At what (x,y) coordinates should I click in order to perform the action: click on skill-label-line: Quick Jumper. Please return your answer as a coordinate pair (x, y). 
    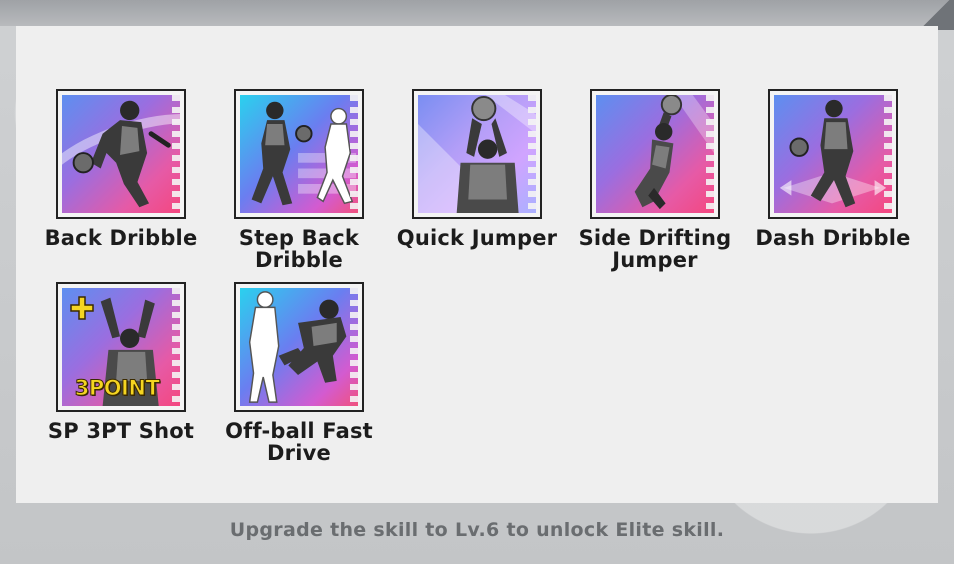
    Looking at the image, I should click on (477, 238).